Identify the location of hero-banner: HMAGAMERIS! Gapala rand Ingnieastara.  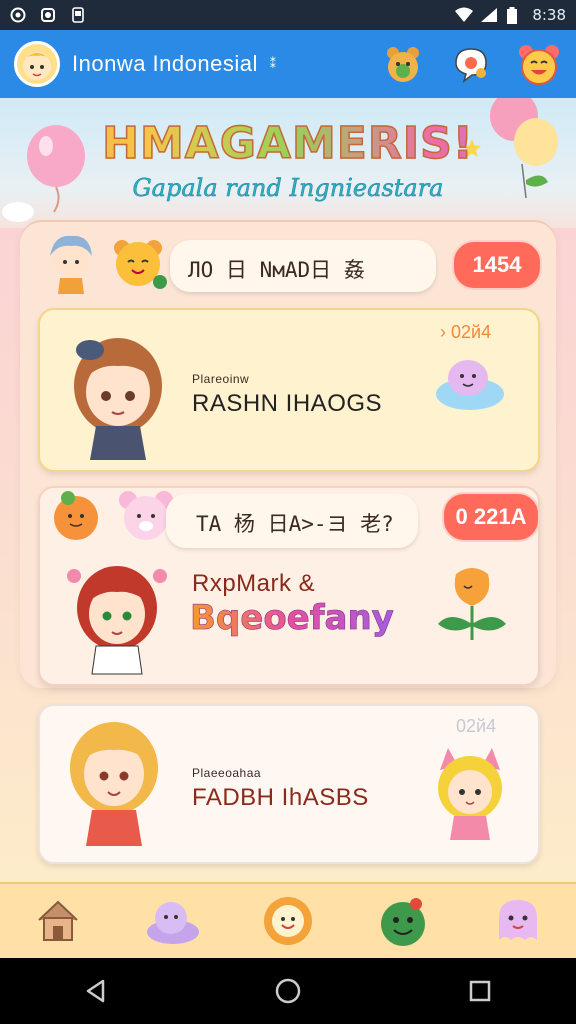
(288, 163).